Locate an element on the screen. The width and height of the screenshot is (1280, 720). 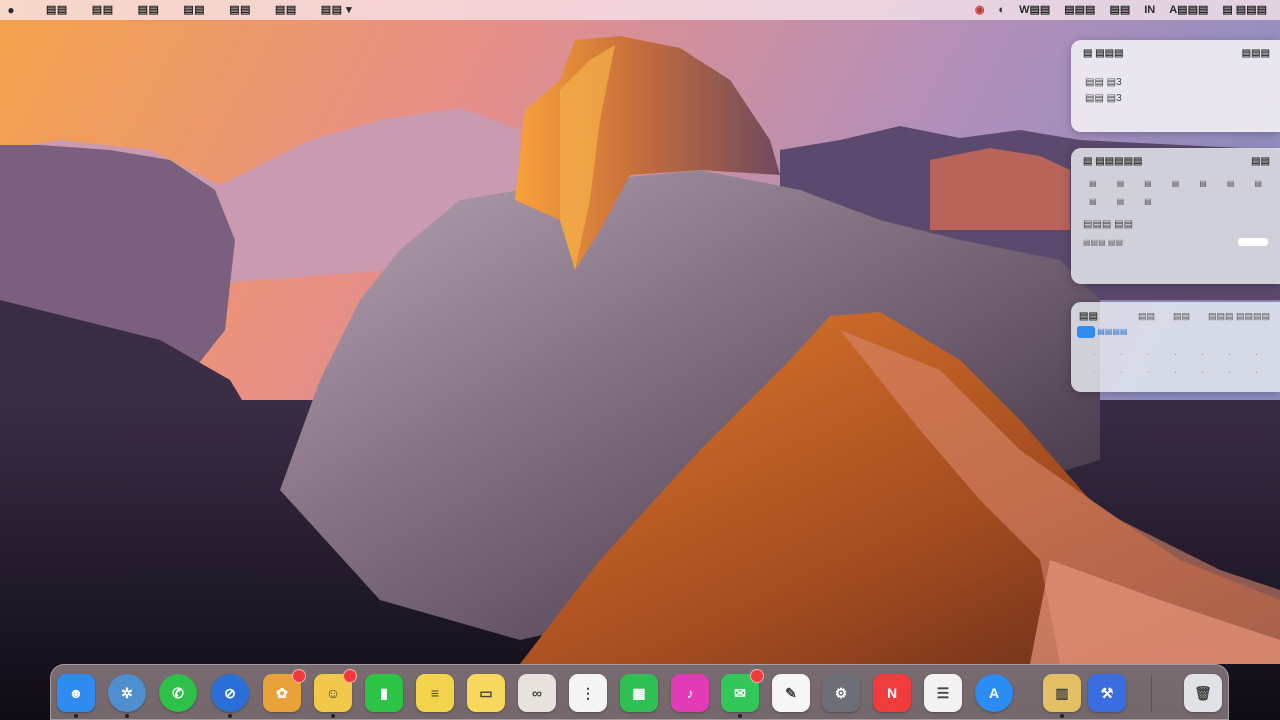
reminder-item: ▤▤▤▤ is located at coordinates (1112, 331).